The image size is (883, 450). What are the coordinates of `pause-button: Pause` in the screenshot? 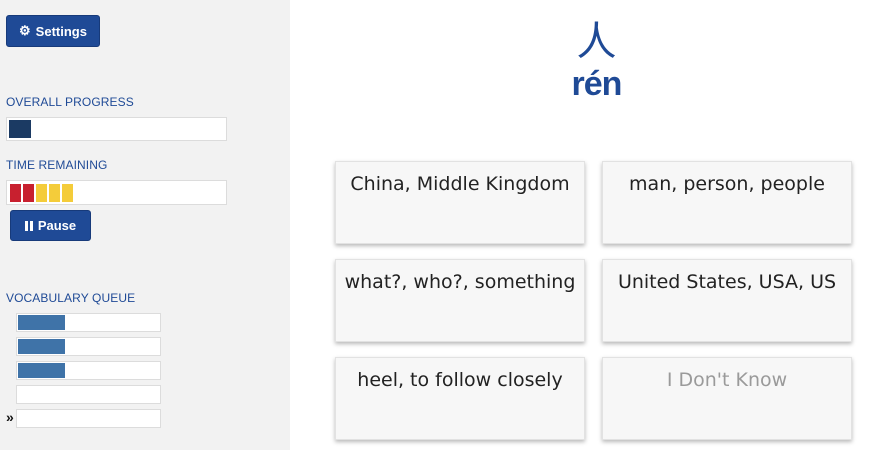 It's located at (50, 225).